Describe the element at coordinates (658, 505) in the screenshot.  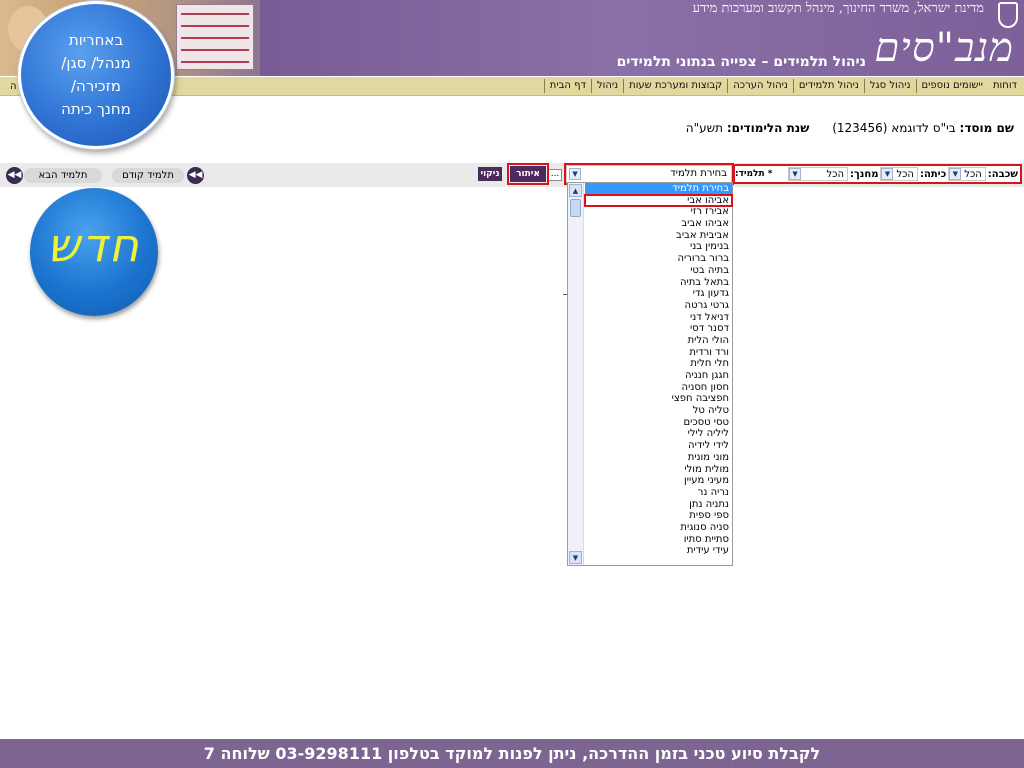
I see `student-option: נתניה נתן` at that location.